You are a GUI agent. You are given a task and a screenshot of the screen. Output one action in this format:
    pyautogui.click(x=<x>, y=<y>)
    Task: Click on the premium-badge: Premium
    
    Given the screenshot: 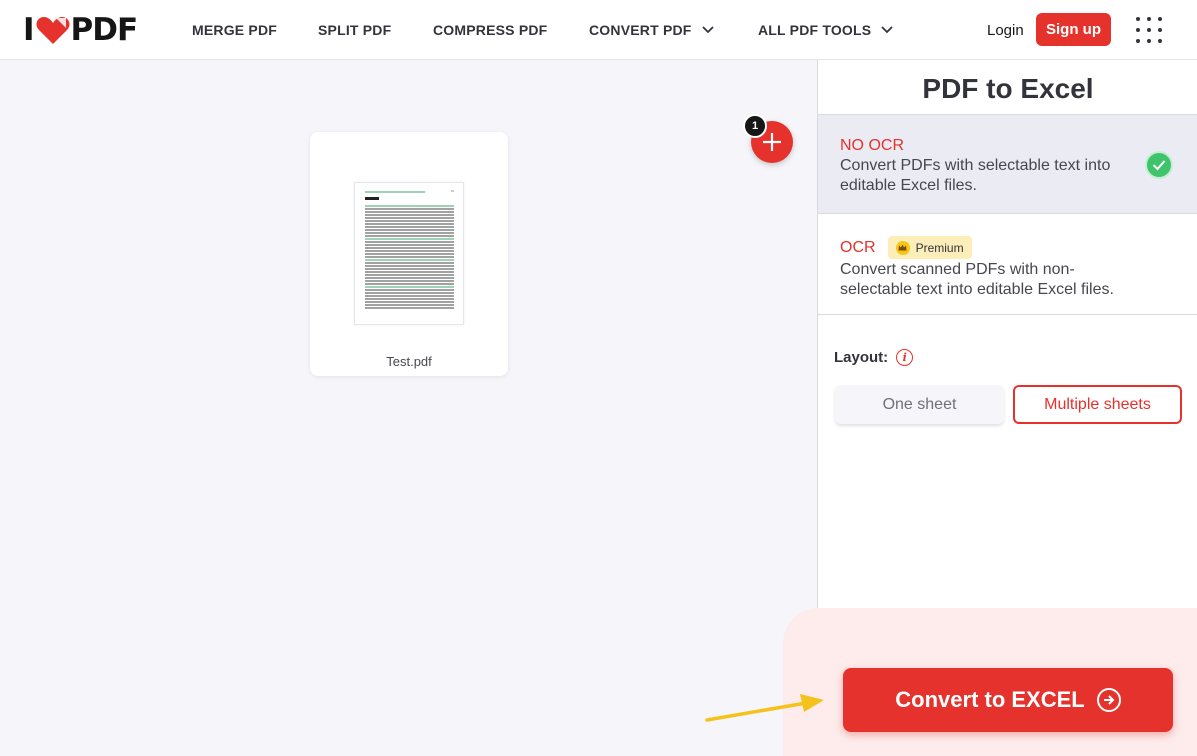 What is the action you would take?
    pyautogui.click(x=929, y=247)
    